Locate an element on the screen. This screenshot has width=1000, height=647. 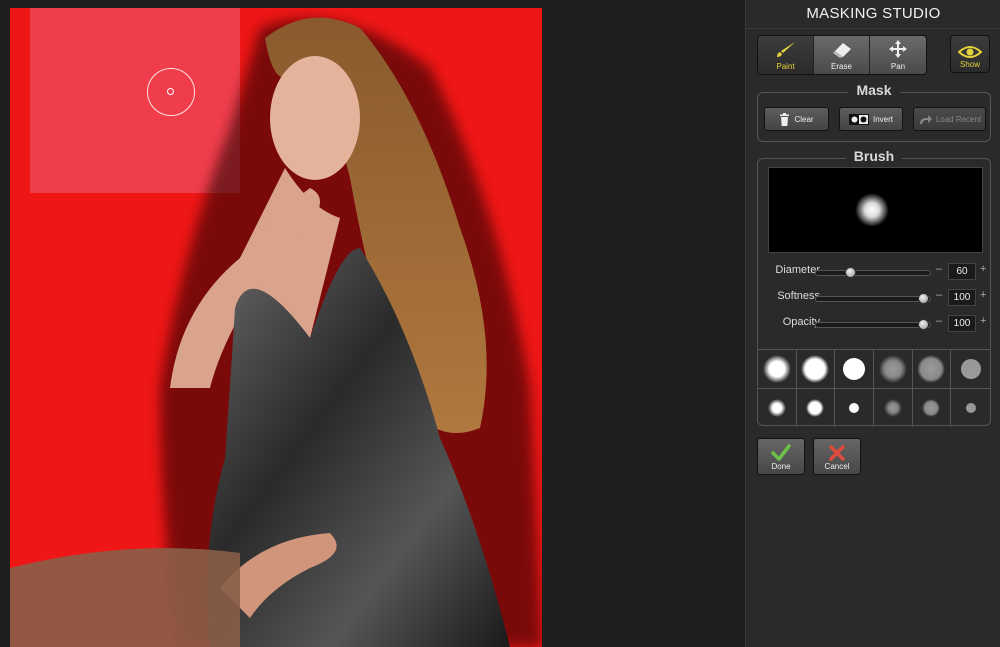
load-recent-button: Load Recent is located at coordinates (949, 119).